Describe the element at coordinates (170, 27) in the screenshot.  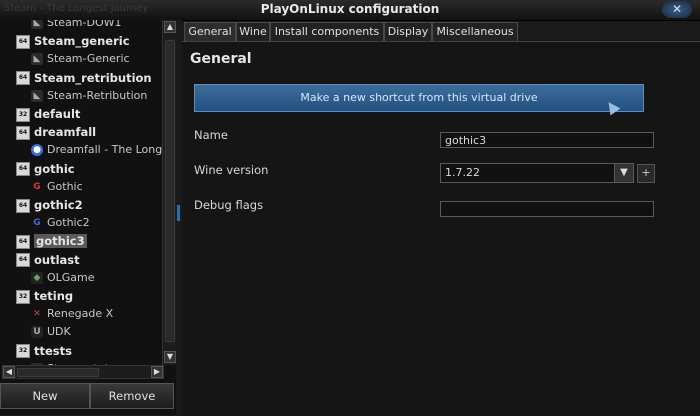
I see `scroll-up-icon: ▲` at that location.